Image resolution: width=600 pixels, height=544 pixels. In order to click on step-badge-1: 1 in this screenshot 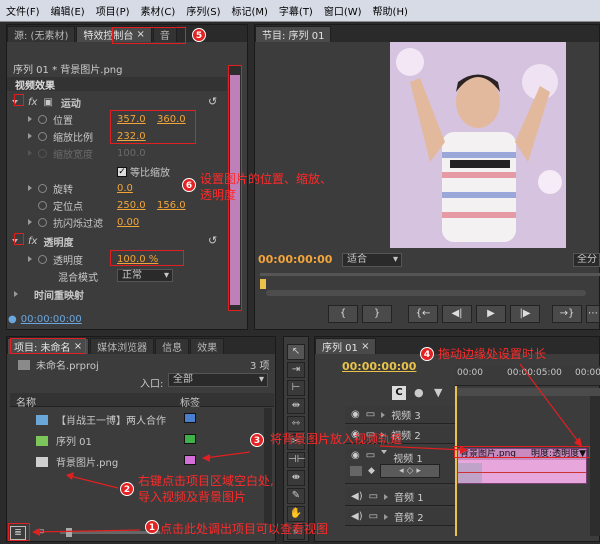, I will do `click(152, 527)`.